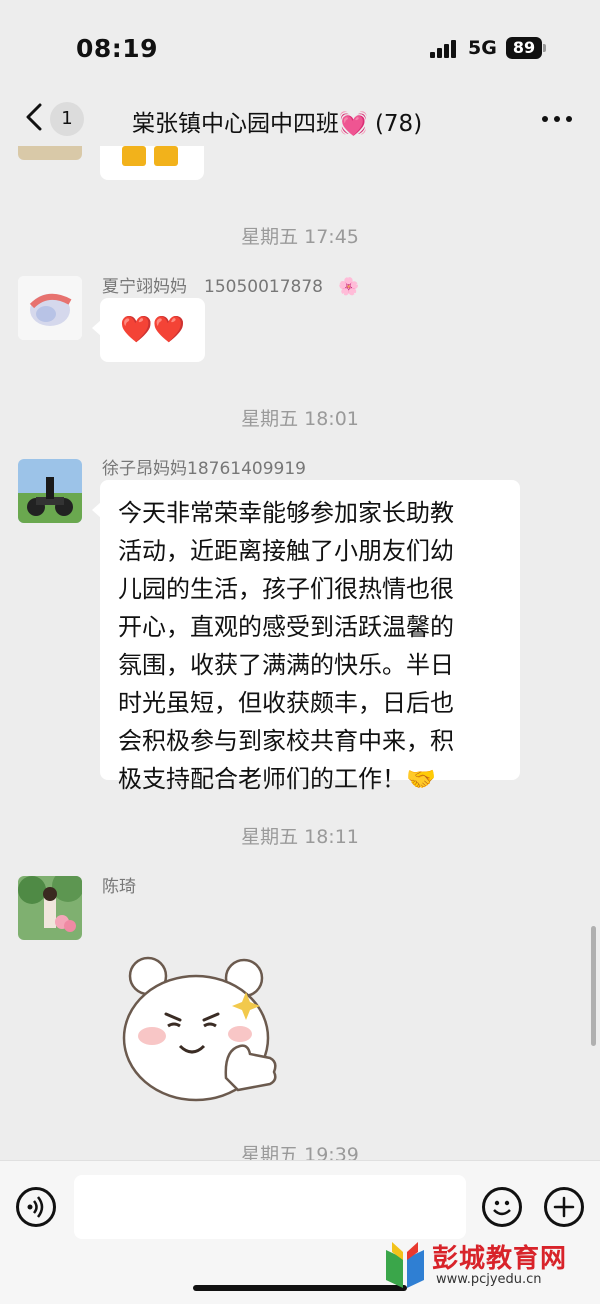 This screenshot has width=600, height=1304. I want to click on timestamp: 星期五 17:45, so click(300, 237).